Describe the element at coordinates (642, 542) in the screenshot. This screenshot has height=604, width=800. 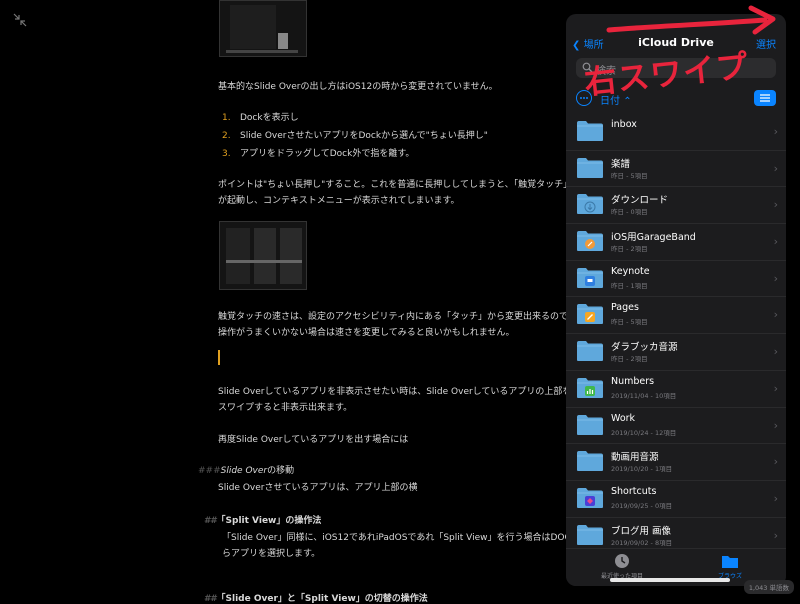
I see `file-meta: 2019/09/02 - 8項目` at that location.